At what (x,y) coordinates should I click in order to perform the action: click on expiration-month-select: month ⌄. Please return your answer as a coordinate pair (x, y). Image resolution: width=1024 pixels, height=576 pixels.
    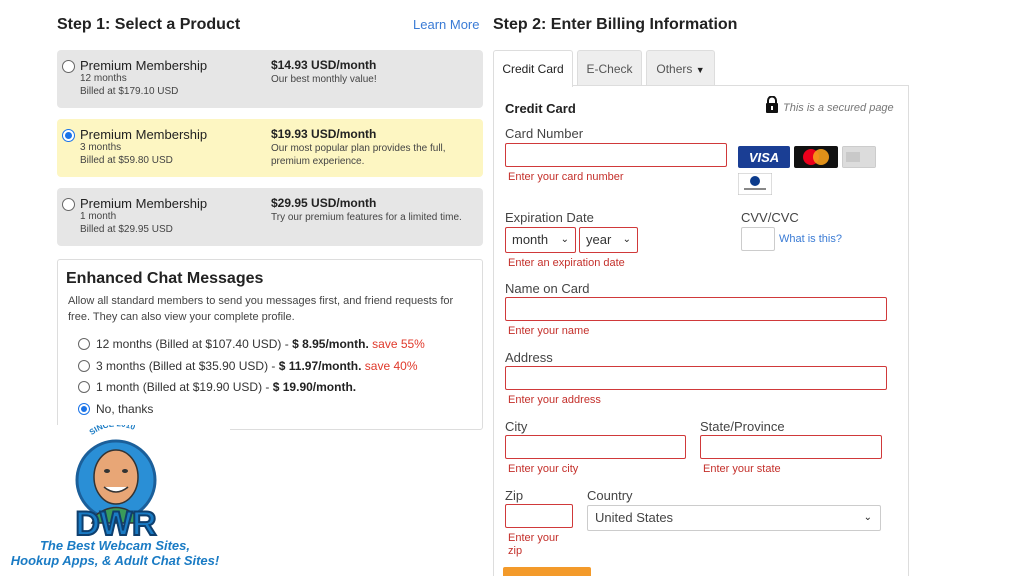
    Looking at the image, I should click on (540, 240).